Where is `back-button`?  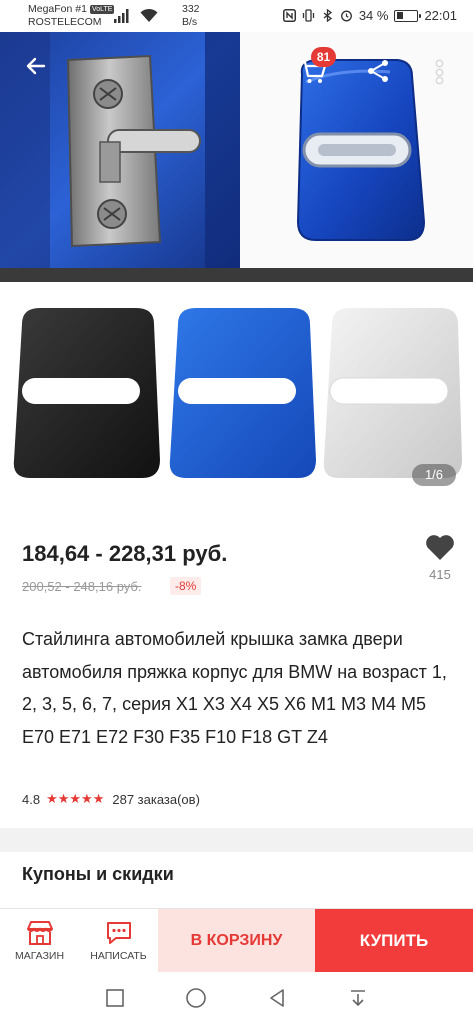
back-button is located at coordinates (36, 66).